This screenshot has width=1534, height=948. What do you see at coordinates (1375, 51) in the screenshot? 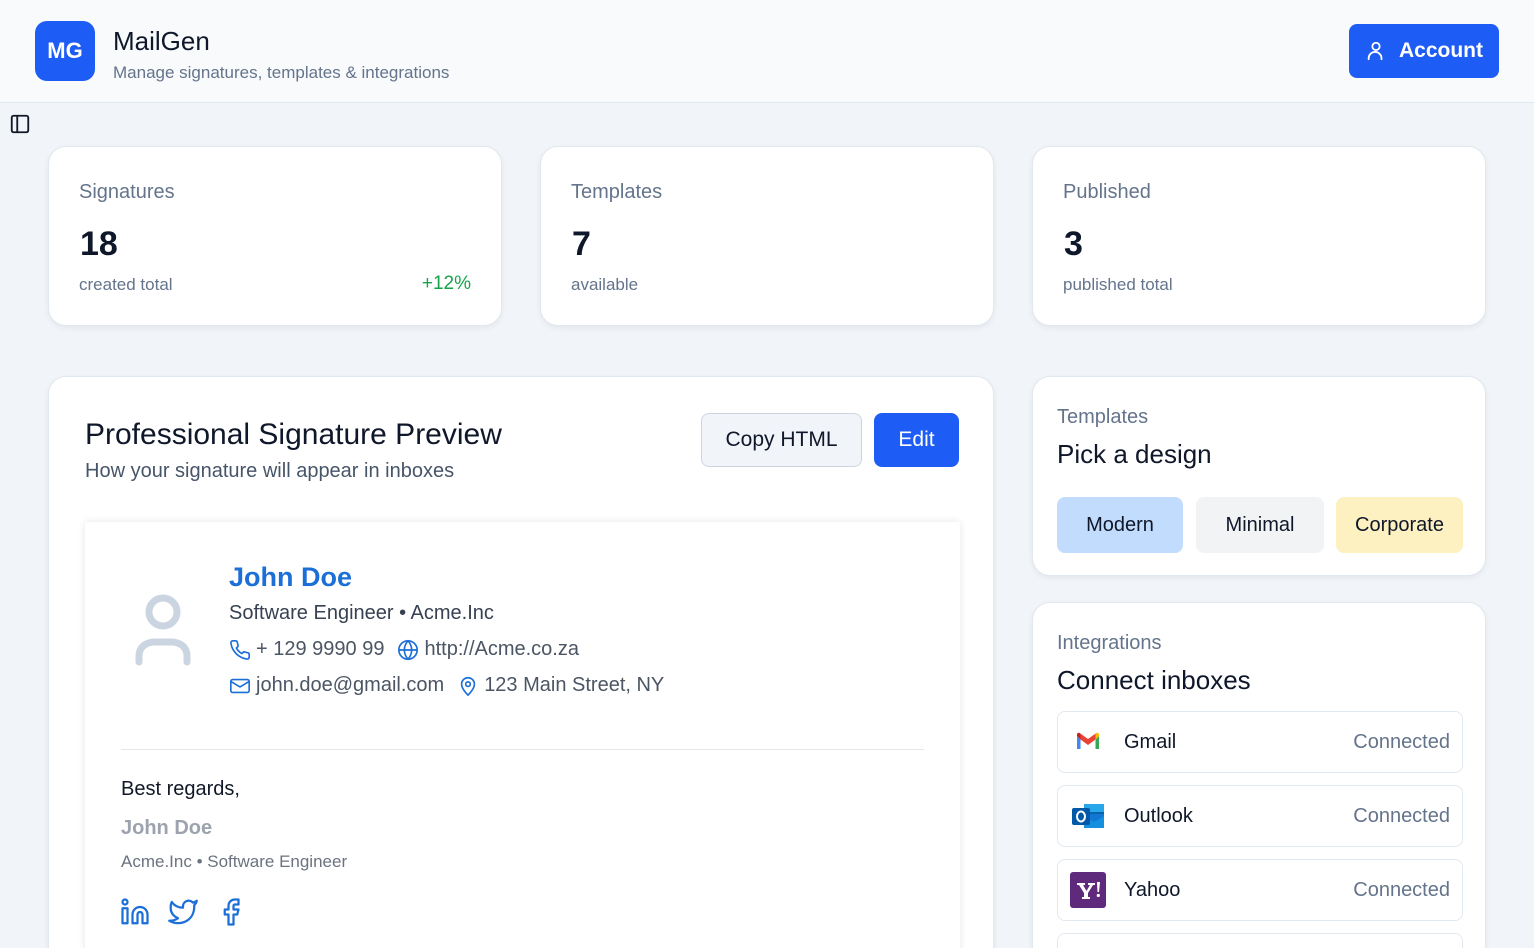
I see `user-icon` at bounding box center [1375, 51].